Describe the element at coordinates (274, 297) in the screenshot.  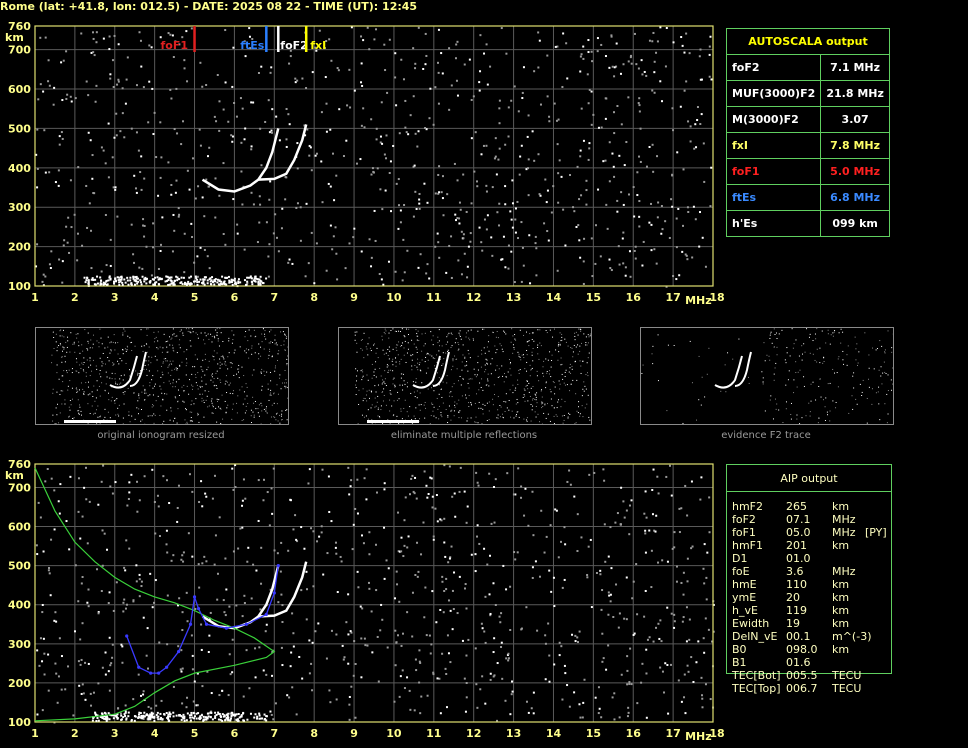
I see `x-tick-label: 7` at that location.